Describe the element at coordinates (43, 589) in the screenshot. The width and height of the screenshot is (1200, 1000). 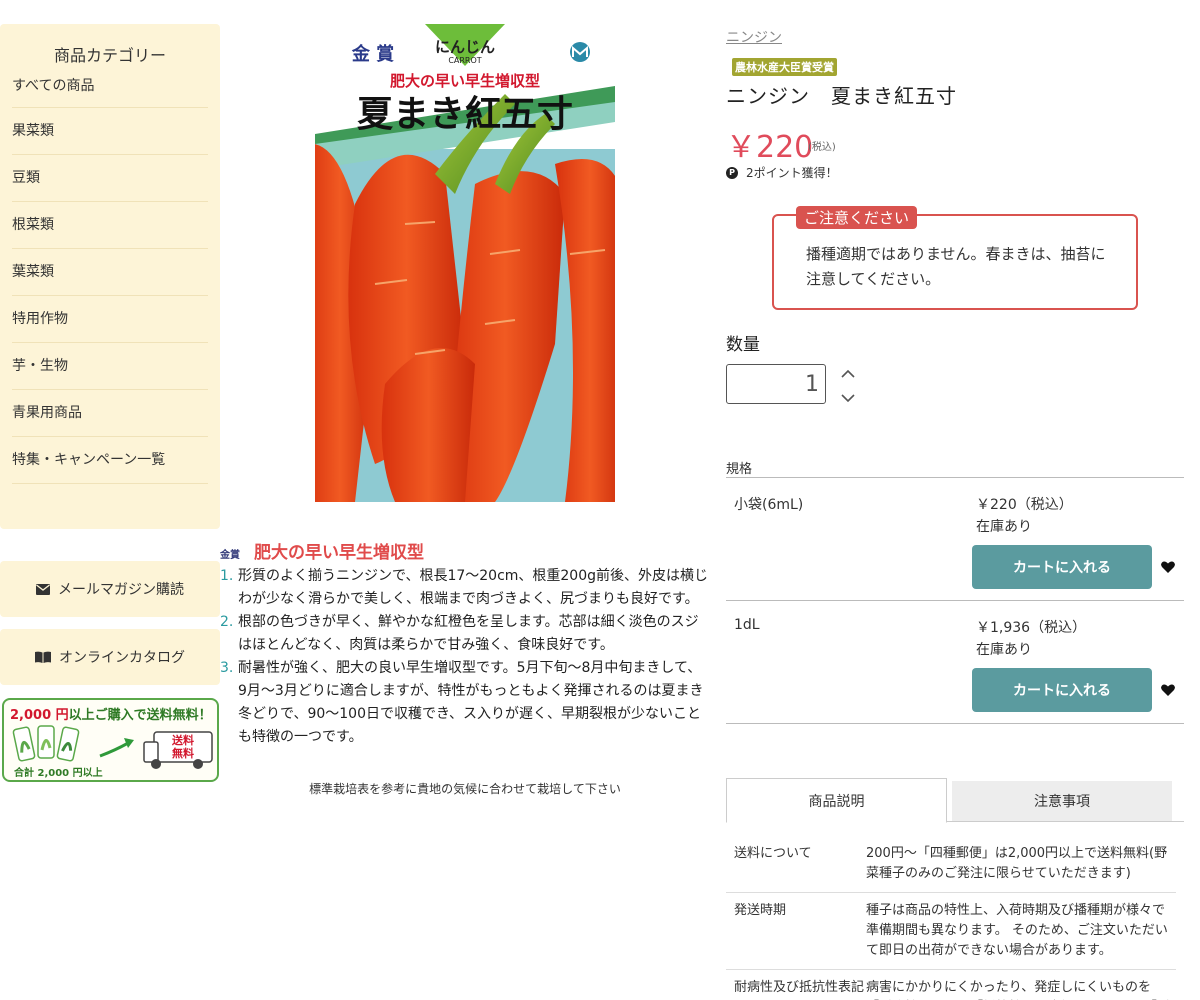
I see `envelope-icon` at that location.